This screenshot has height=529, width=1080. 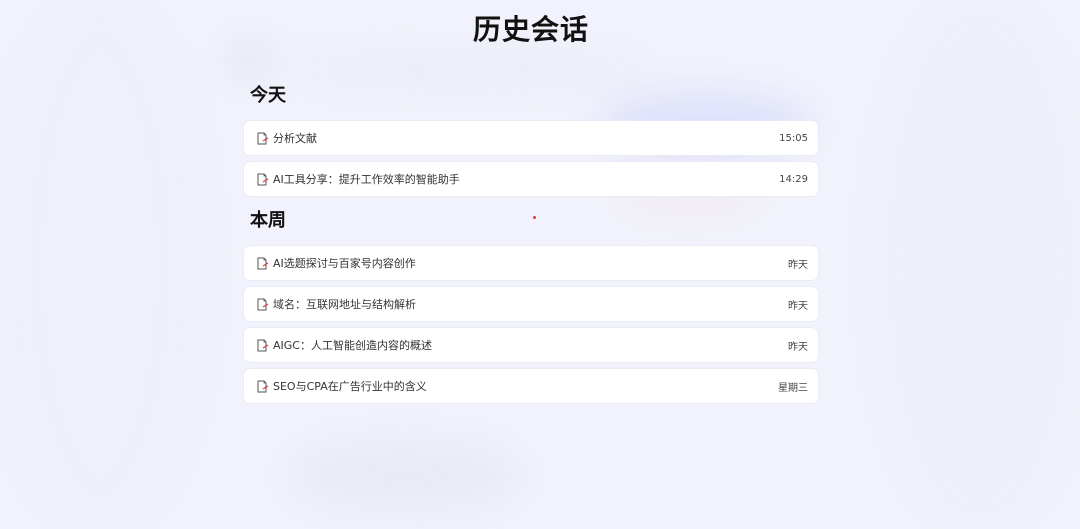 What do you see at coordinates (530, 29) in the screenshot?
I see `page-title: 历史会话` at bounding box center [530, 29].